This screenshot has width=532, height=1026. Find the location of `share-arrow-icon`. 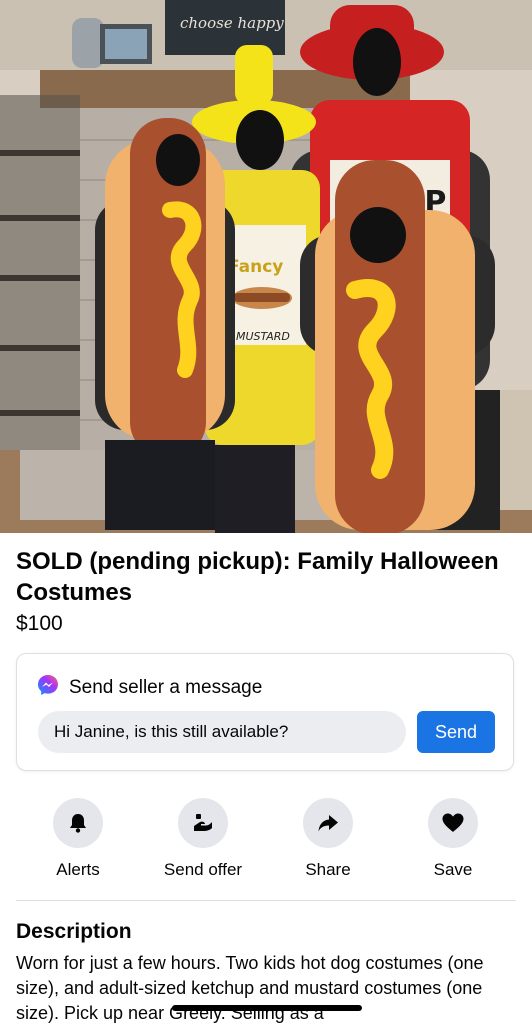

share-arrow-icon is located at coordinates (328, 823).